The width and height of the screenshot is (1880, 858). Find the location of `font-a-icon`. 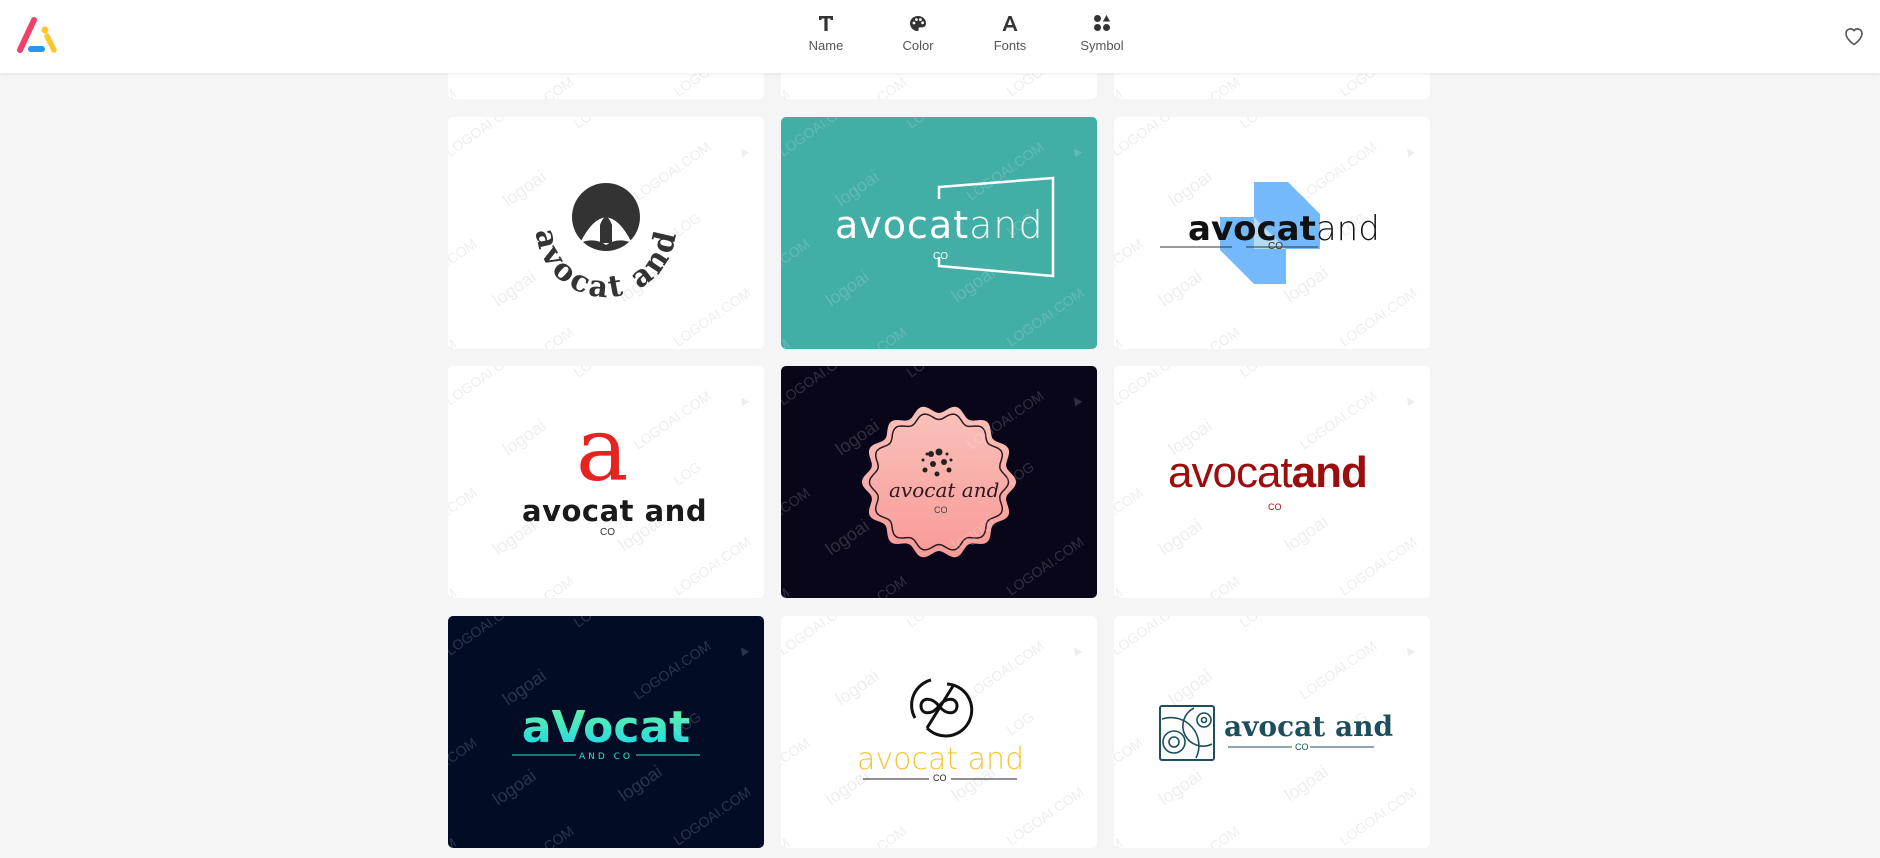

font-a-icon is located at coordinates (1010, 23).